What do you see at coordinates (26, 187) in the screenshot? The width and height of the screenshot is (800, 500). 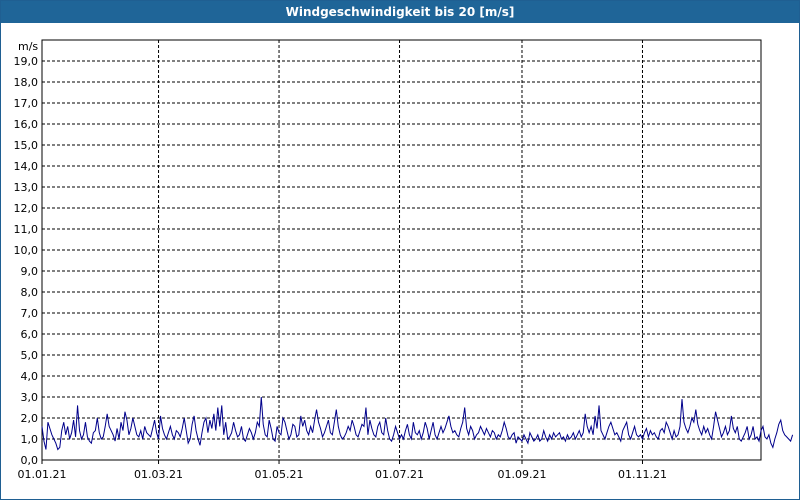 I see `y-tick-label: 13,0` at bounding box center [26, 187].